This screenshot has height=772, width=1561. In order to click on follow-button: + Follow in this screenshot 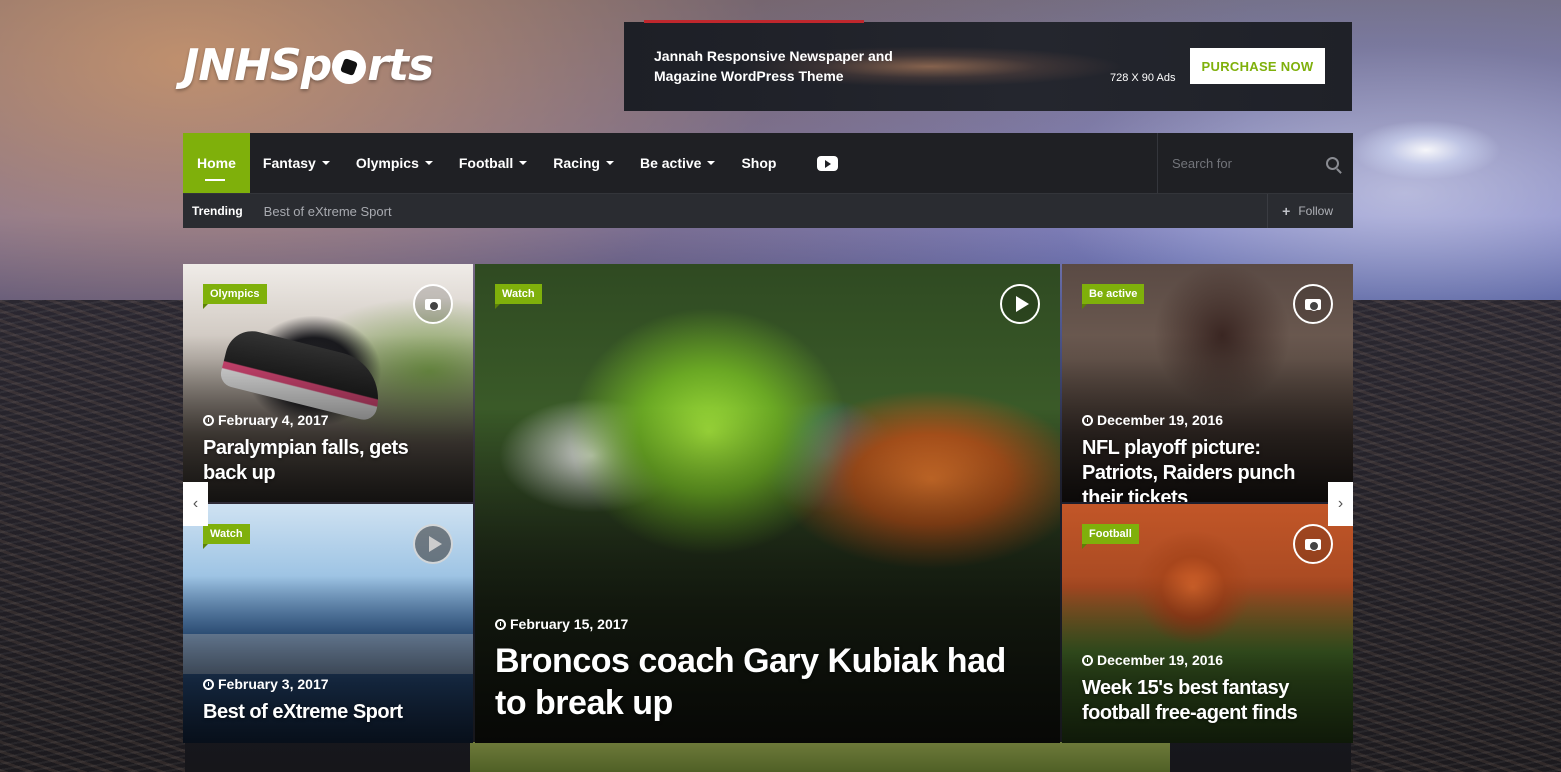, I will do `click(1310, 211)`.